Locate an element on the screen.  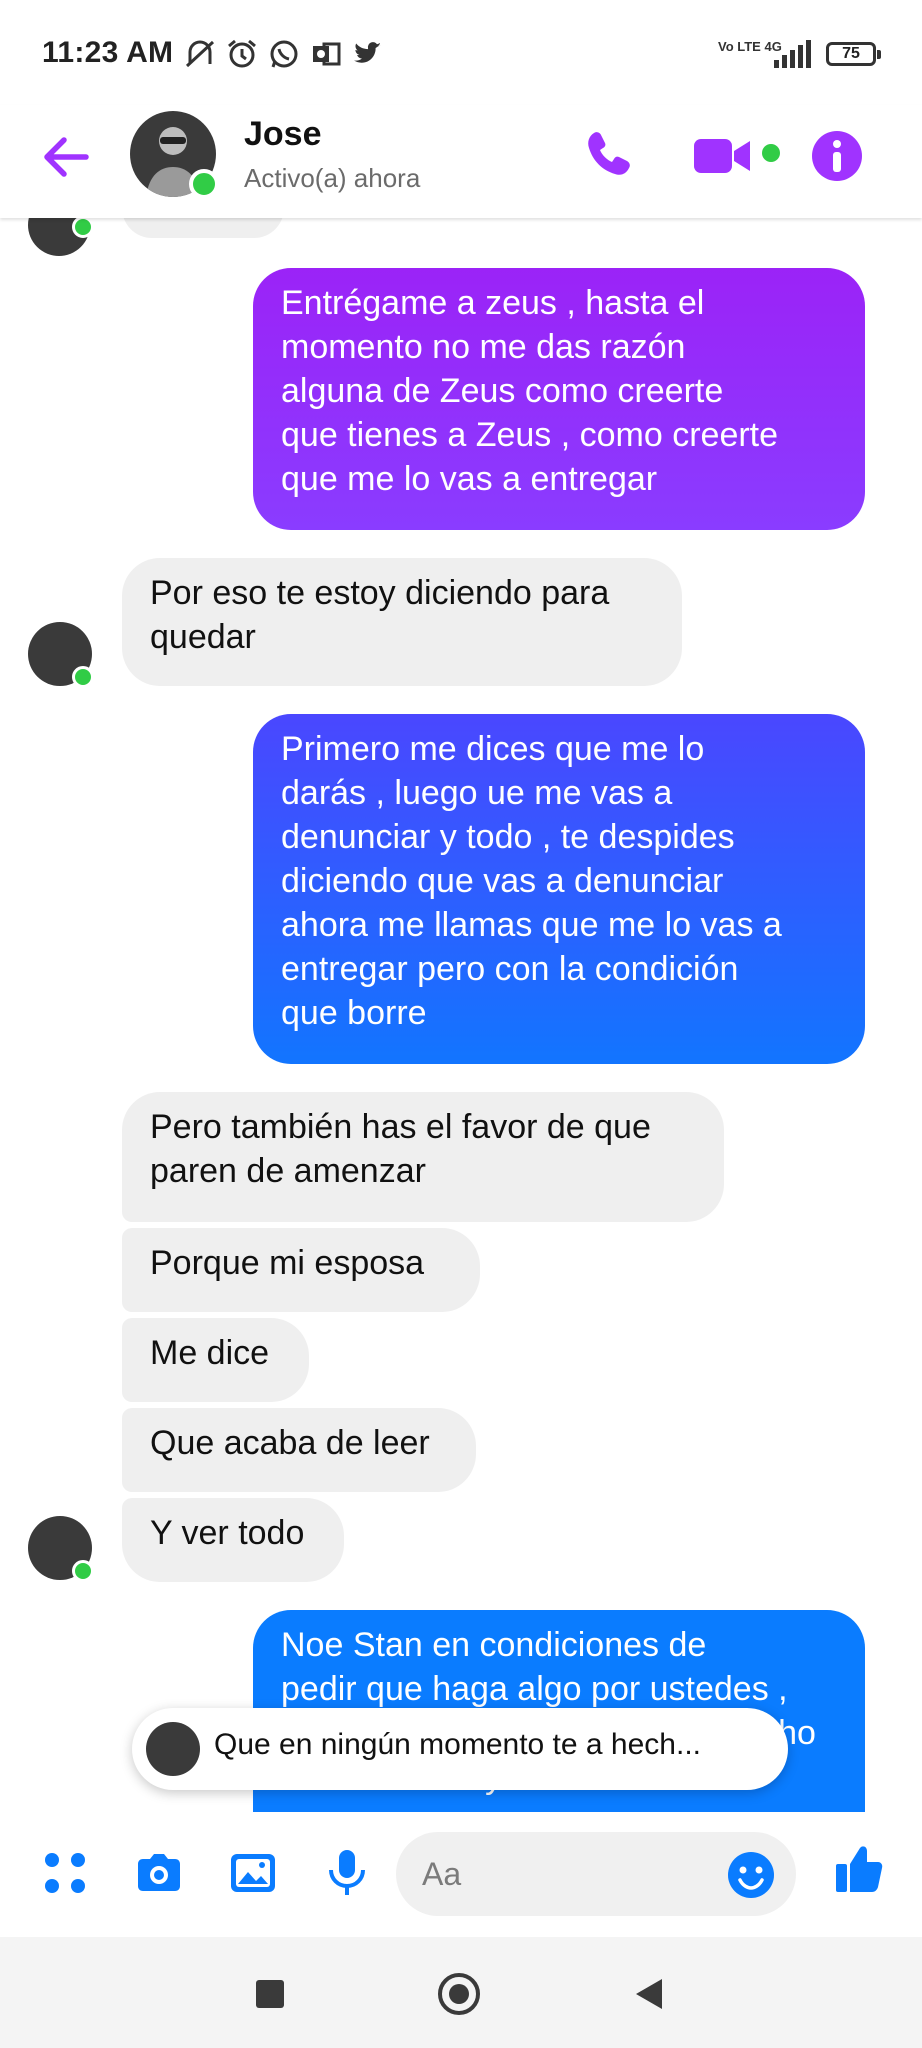
outlook-icon is located at coordinates (327, 54).